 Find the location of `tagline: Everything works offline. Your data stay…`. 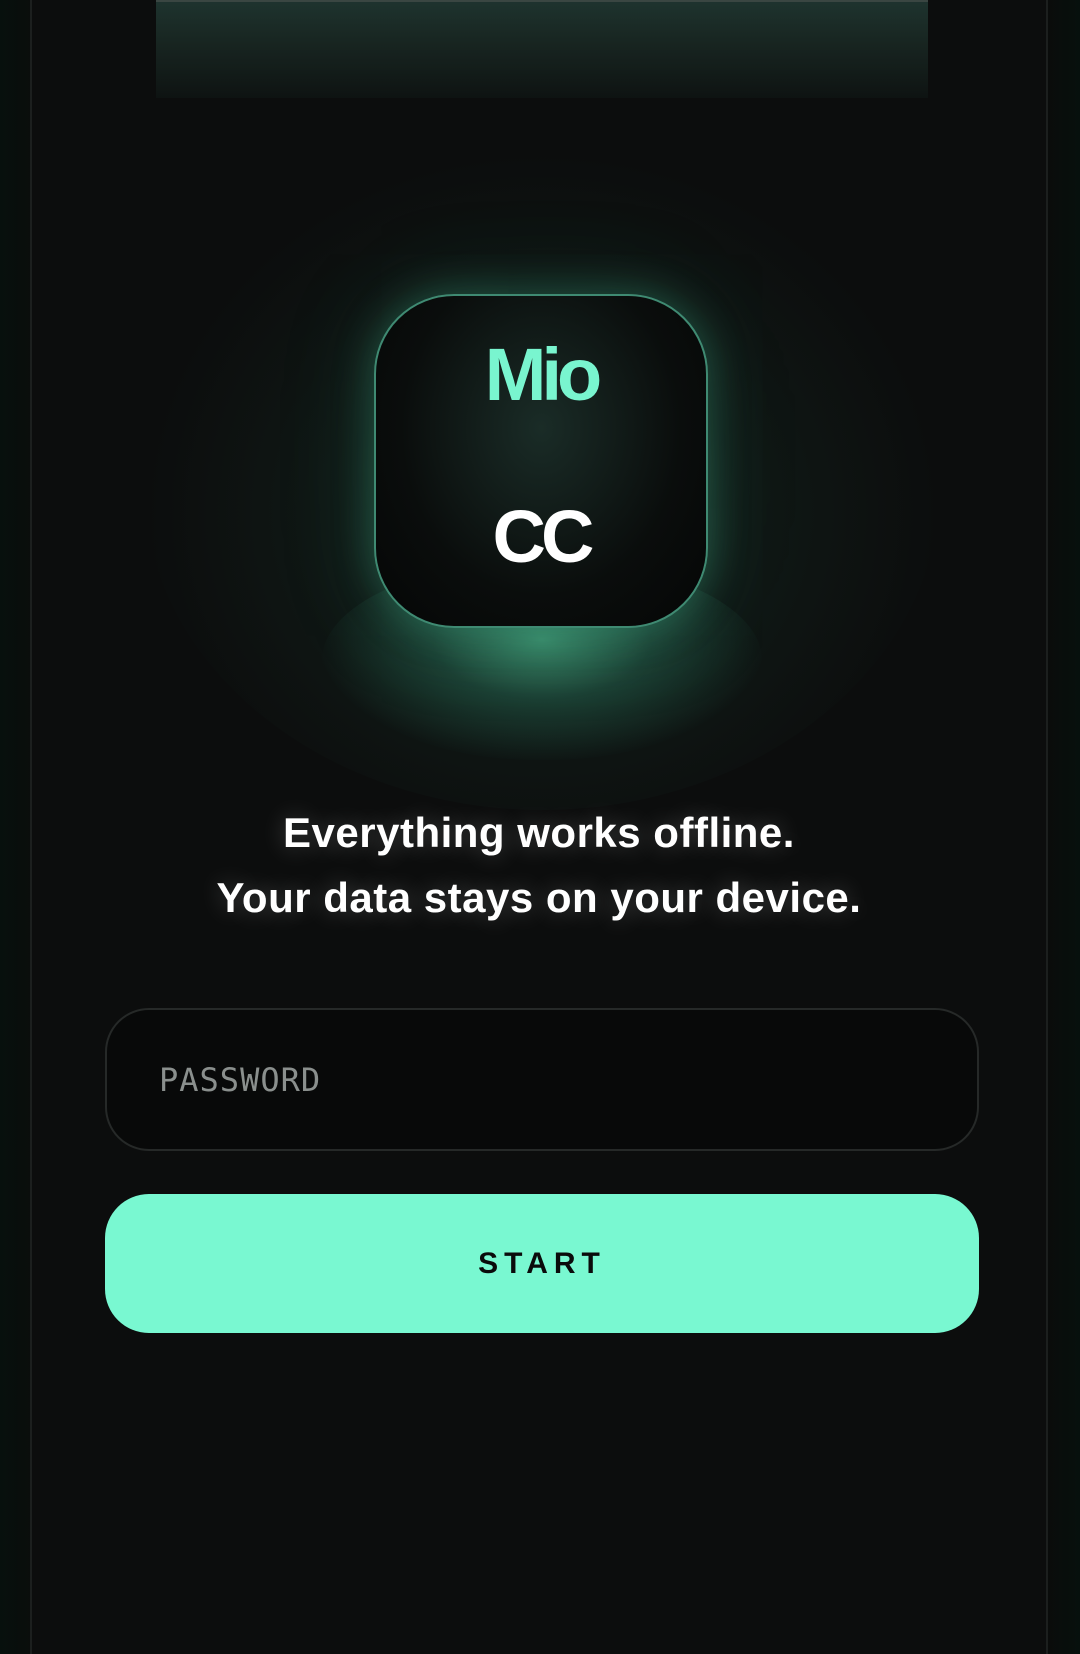

tagline: Everything works offline. Your data stay… is located at coordinates (539, 865).